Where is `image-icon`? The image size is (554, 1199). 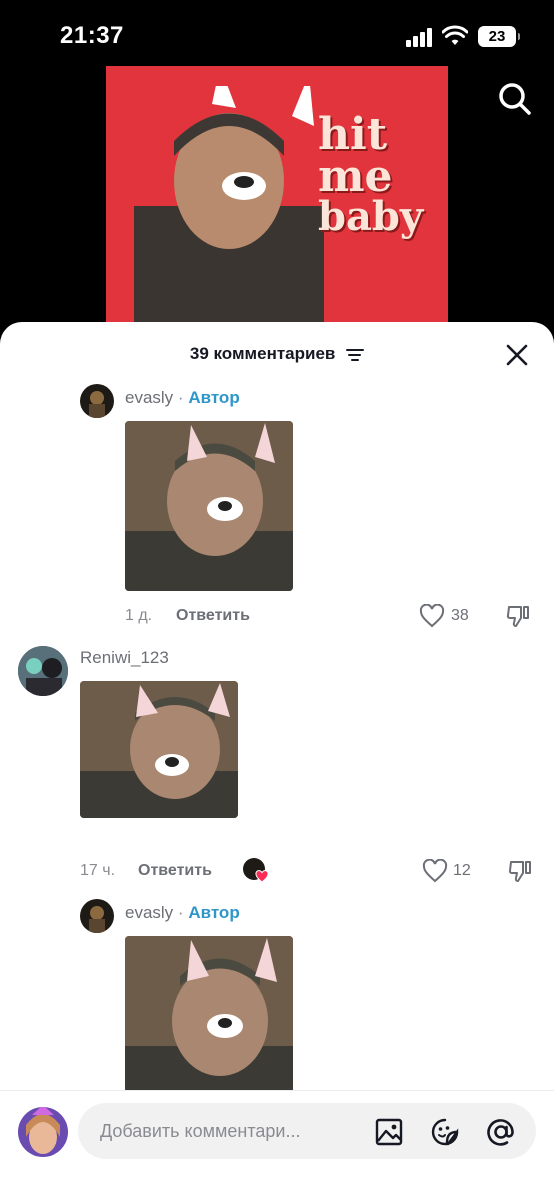 image-icon is located at coordinates (389, 1132).